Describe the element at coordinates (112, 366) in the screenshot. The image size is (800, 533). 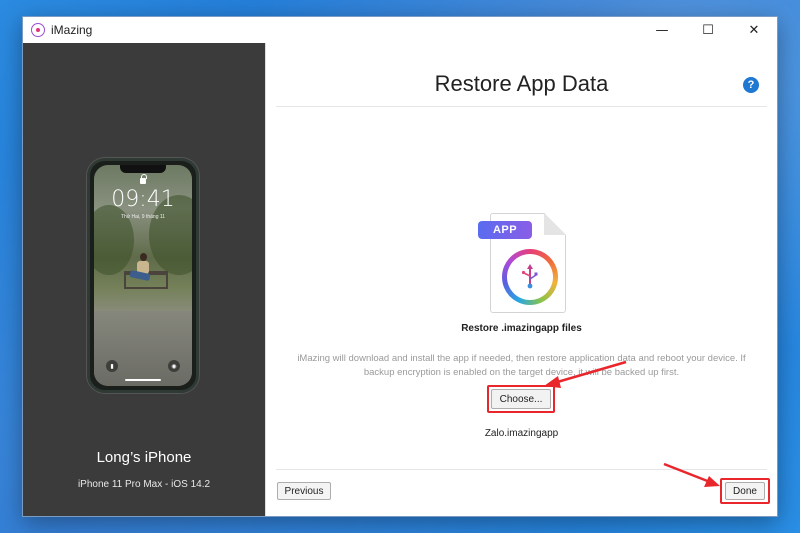
I see `flashlight-icon: ▮` at that location.